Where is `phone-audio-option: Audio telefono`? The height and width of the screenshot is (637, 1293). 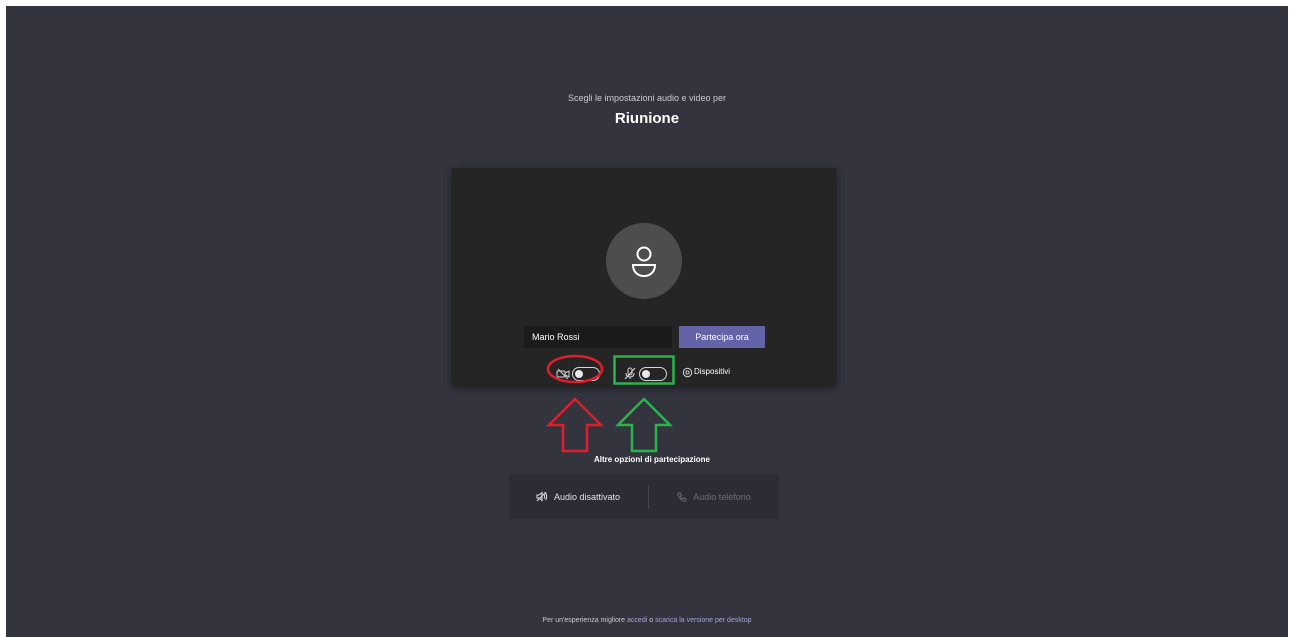
phone-audio-option: Audio telefono is located at coordinates (714, 496).